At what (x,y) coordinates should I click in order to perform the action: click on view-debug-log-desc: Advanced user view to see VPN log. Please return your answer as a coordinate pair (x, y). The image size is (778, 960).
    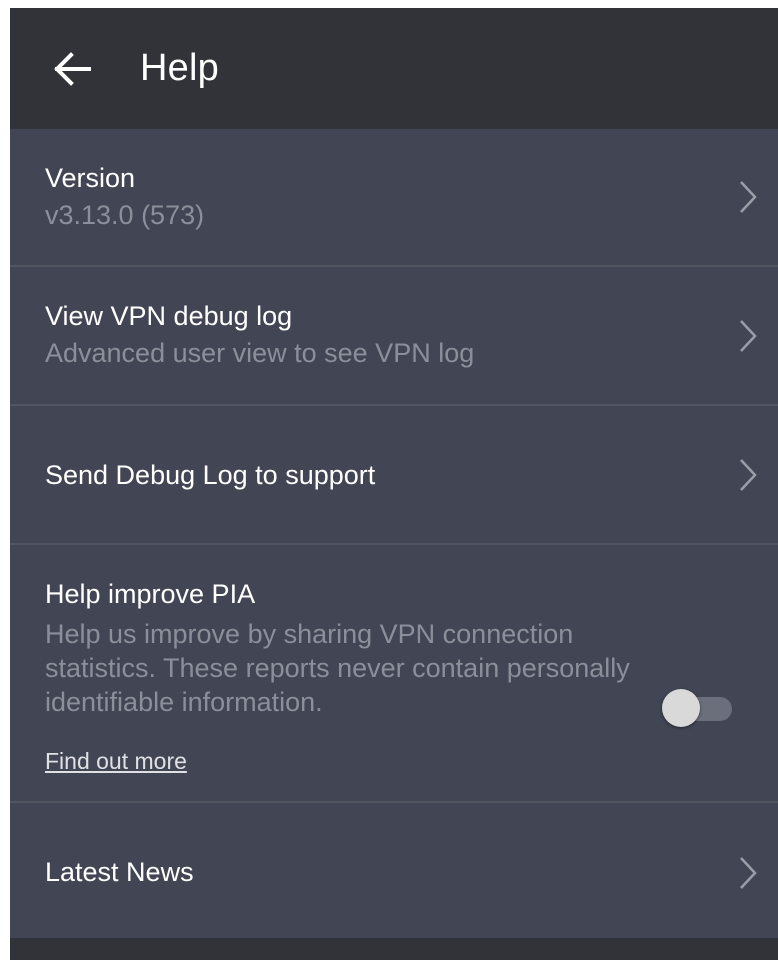
    Looking at the image, I should click on (260, 353).